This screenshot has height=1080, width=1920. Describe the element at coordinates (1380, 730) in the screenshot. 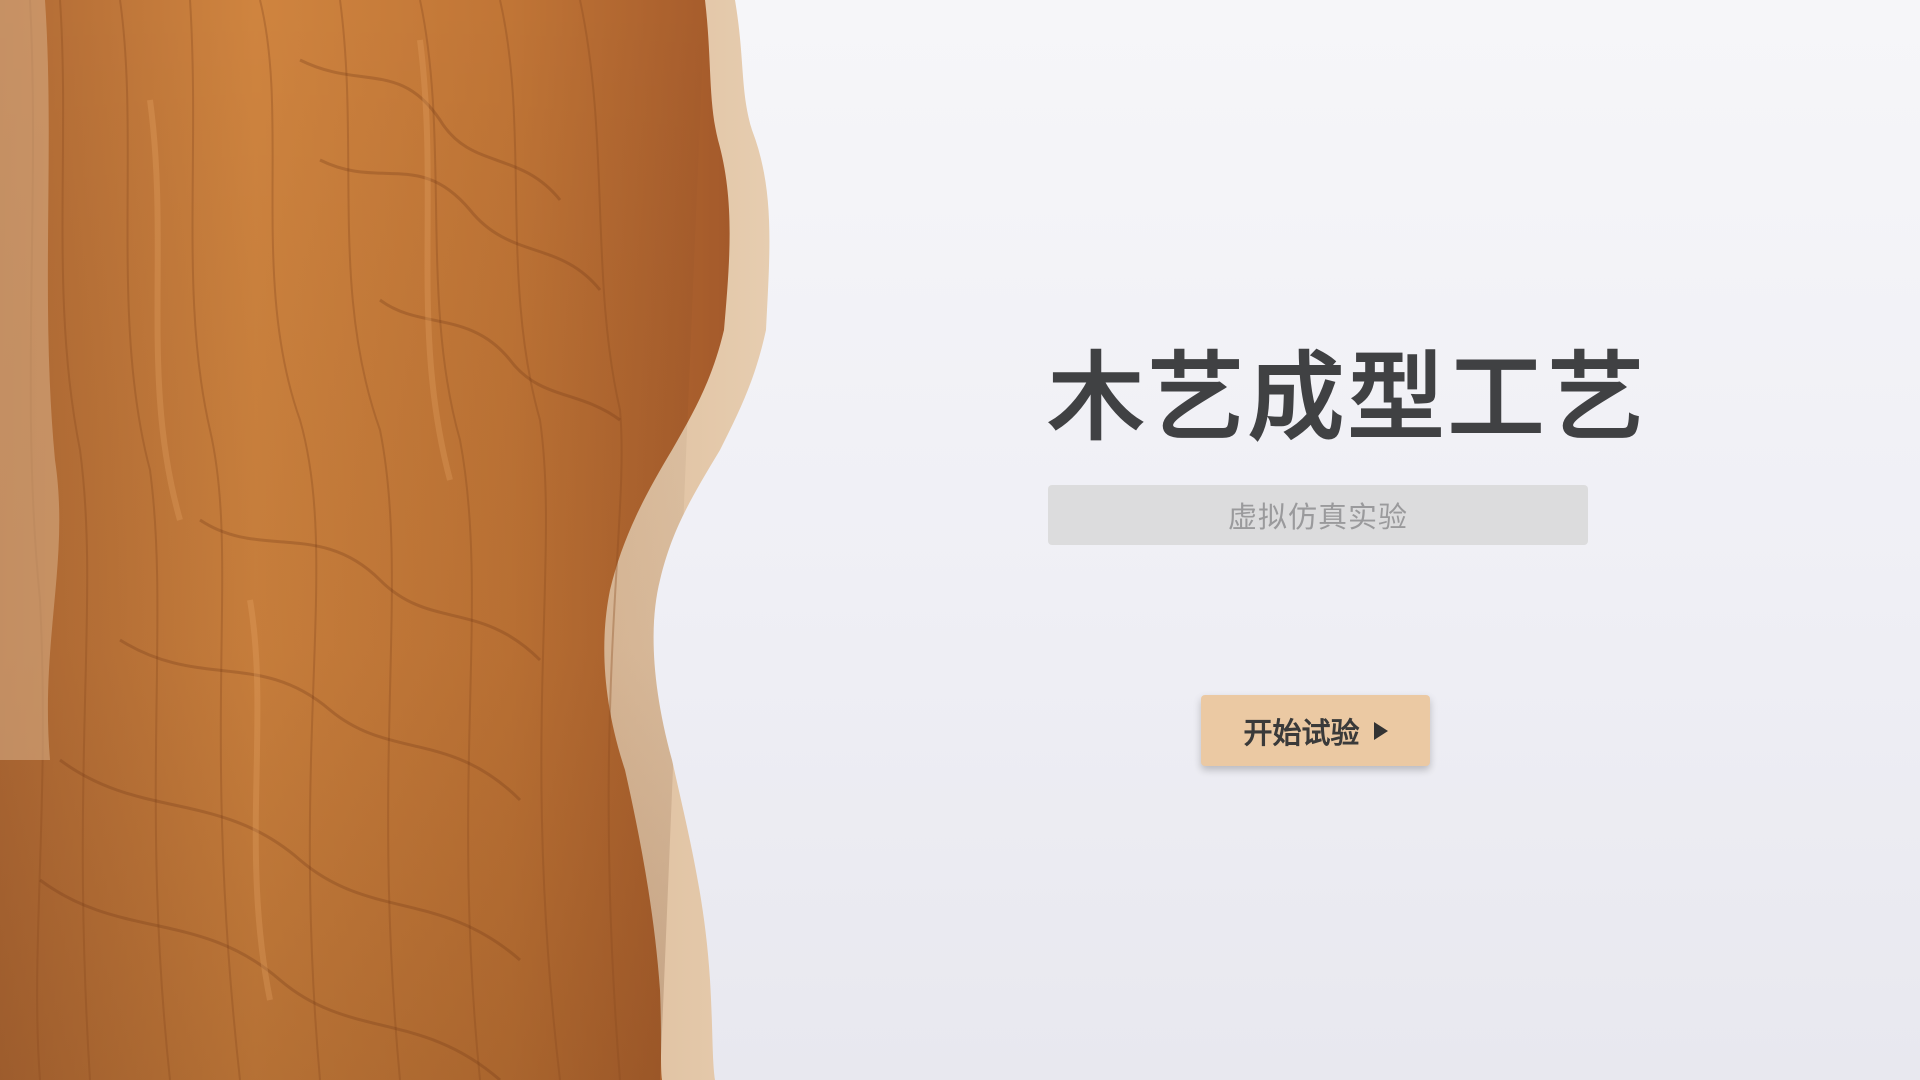

I see `play-icon` at that location.